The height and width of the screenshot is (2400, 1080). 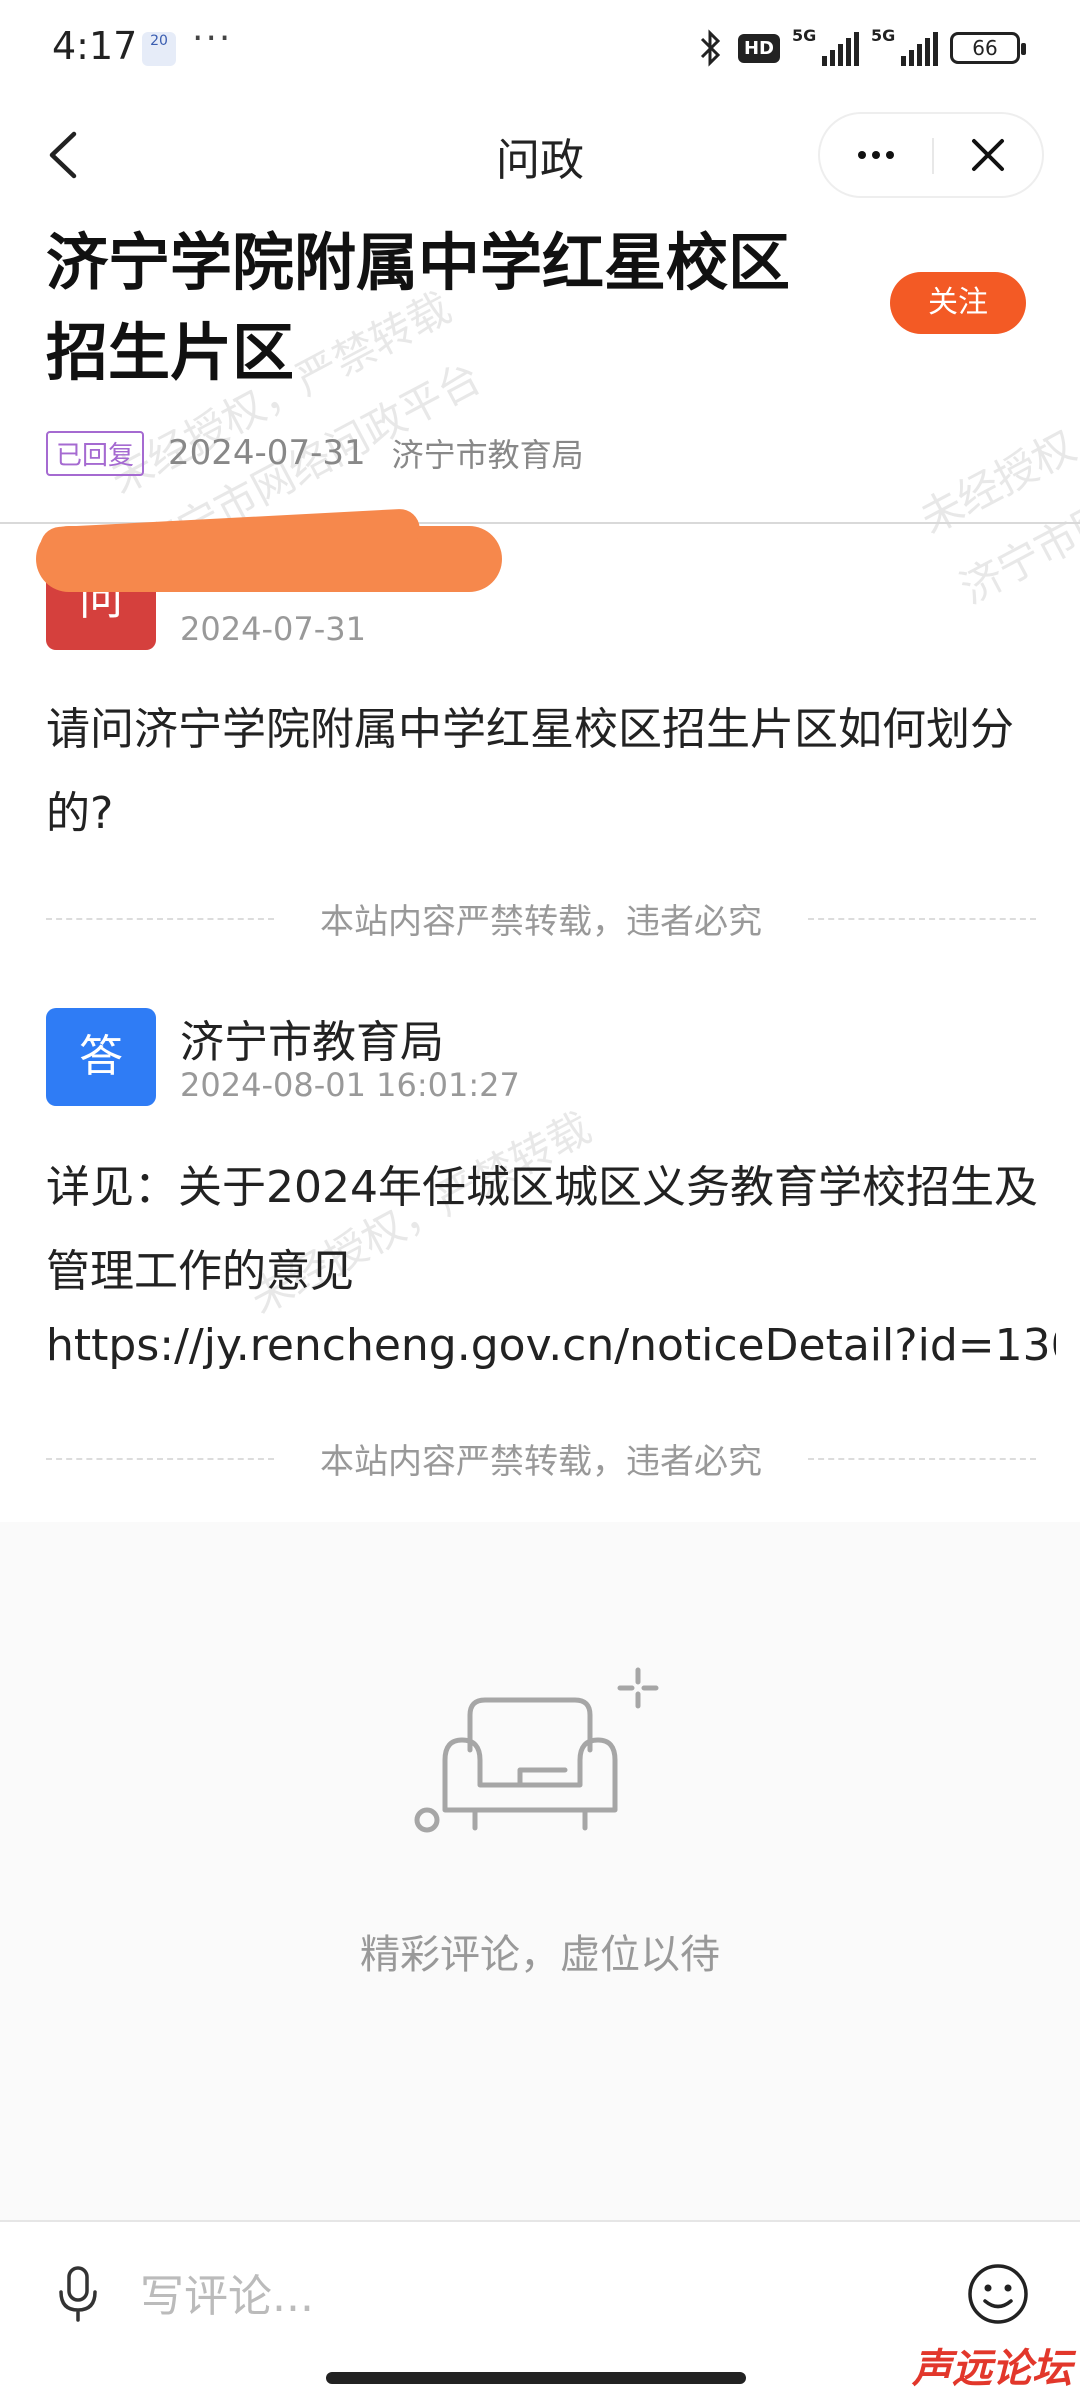 I want to click on watermark: 未经授权，严禁转载, so click(x=996, y=433).